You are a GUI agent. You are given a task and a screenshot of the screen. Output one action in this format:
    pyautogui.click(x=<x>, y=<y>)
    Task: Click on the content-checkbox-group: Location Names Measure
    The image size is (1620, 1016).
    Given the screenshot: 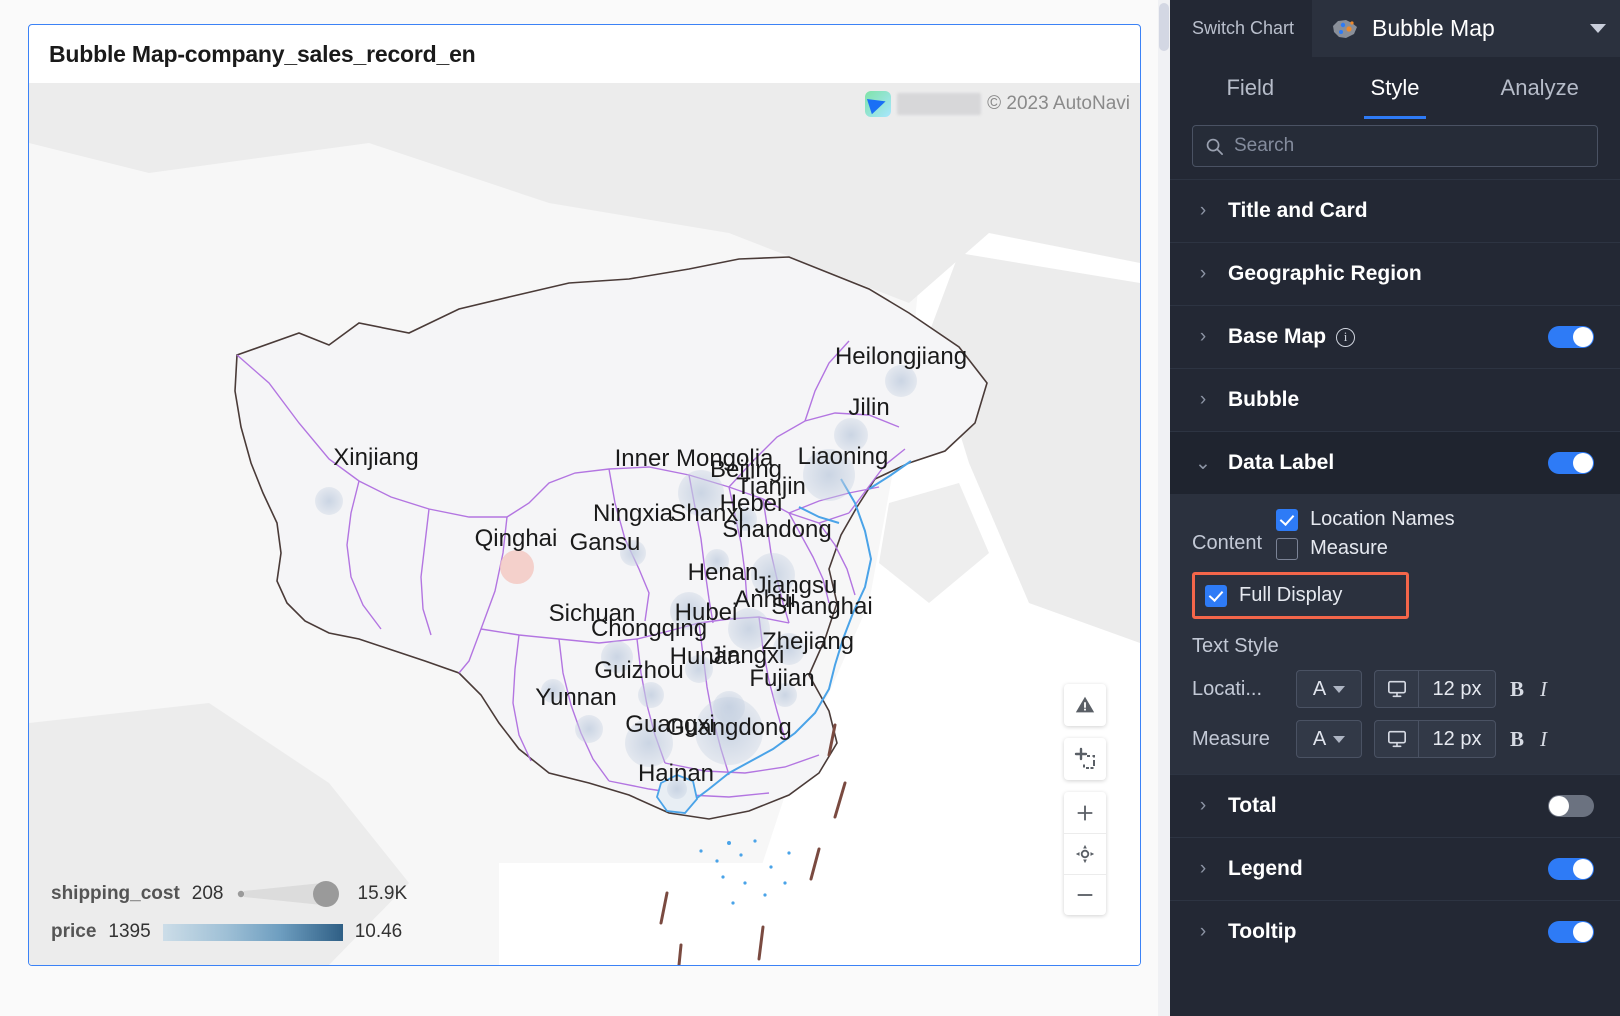 What is the action you would take?
    pyautogui.click(x=1365, y=534)
    